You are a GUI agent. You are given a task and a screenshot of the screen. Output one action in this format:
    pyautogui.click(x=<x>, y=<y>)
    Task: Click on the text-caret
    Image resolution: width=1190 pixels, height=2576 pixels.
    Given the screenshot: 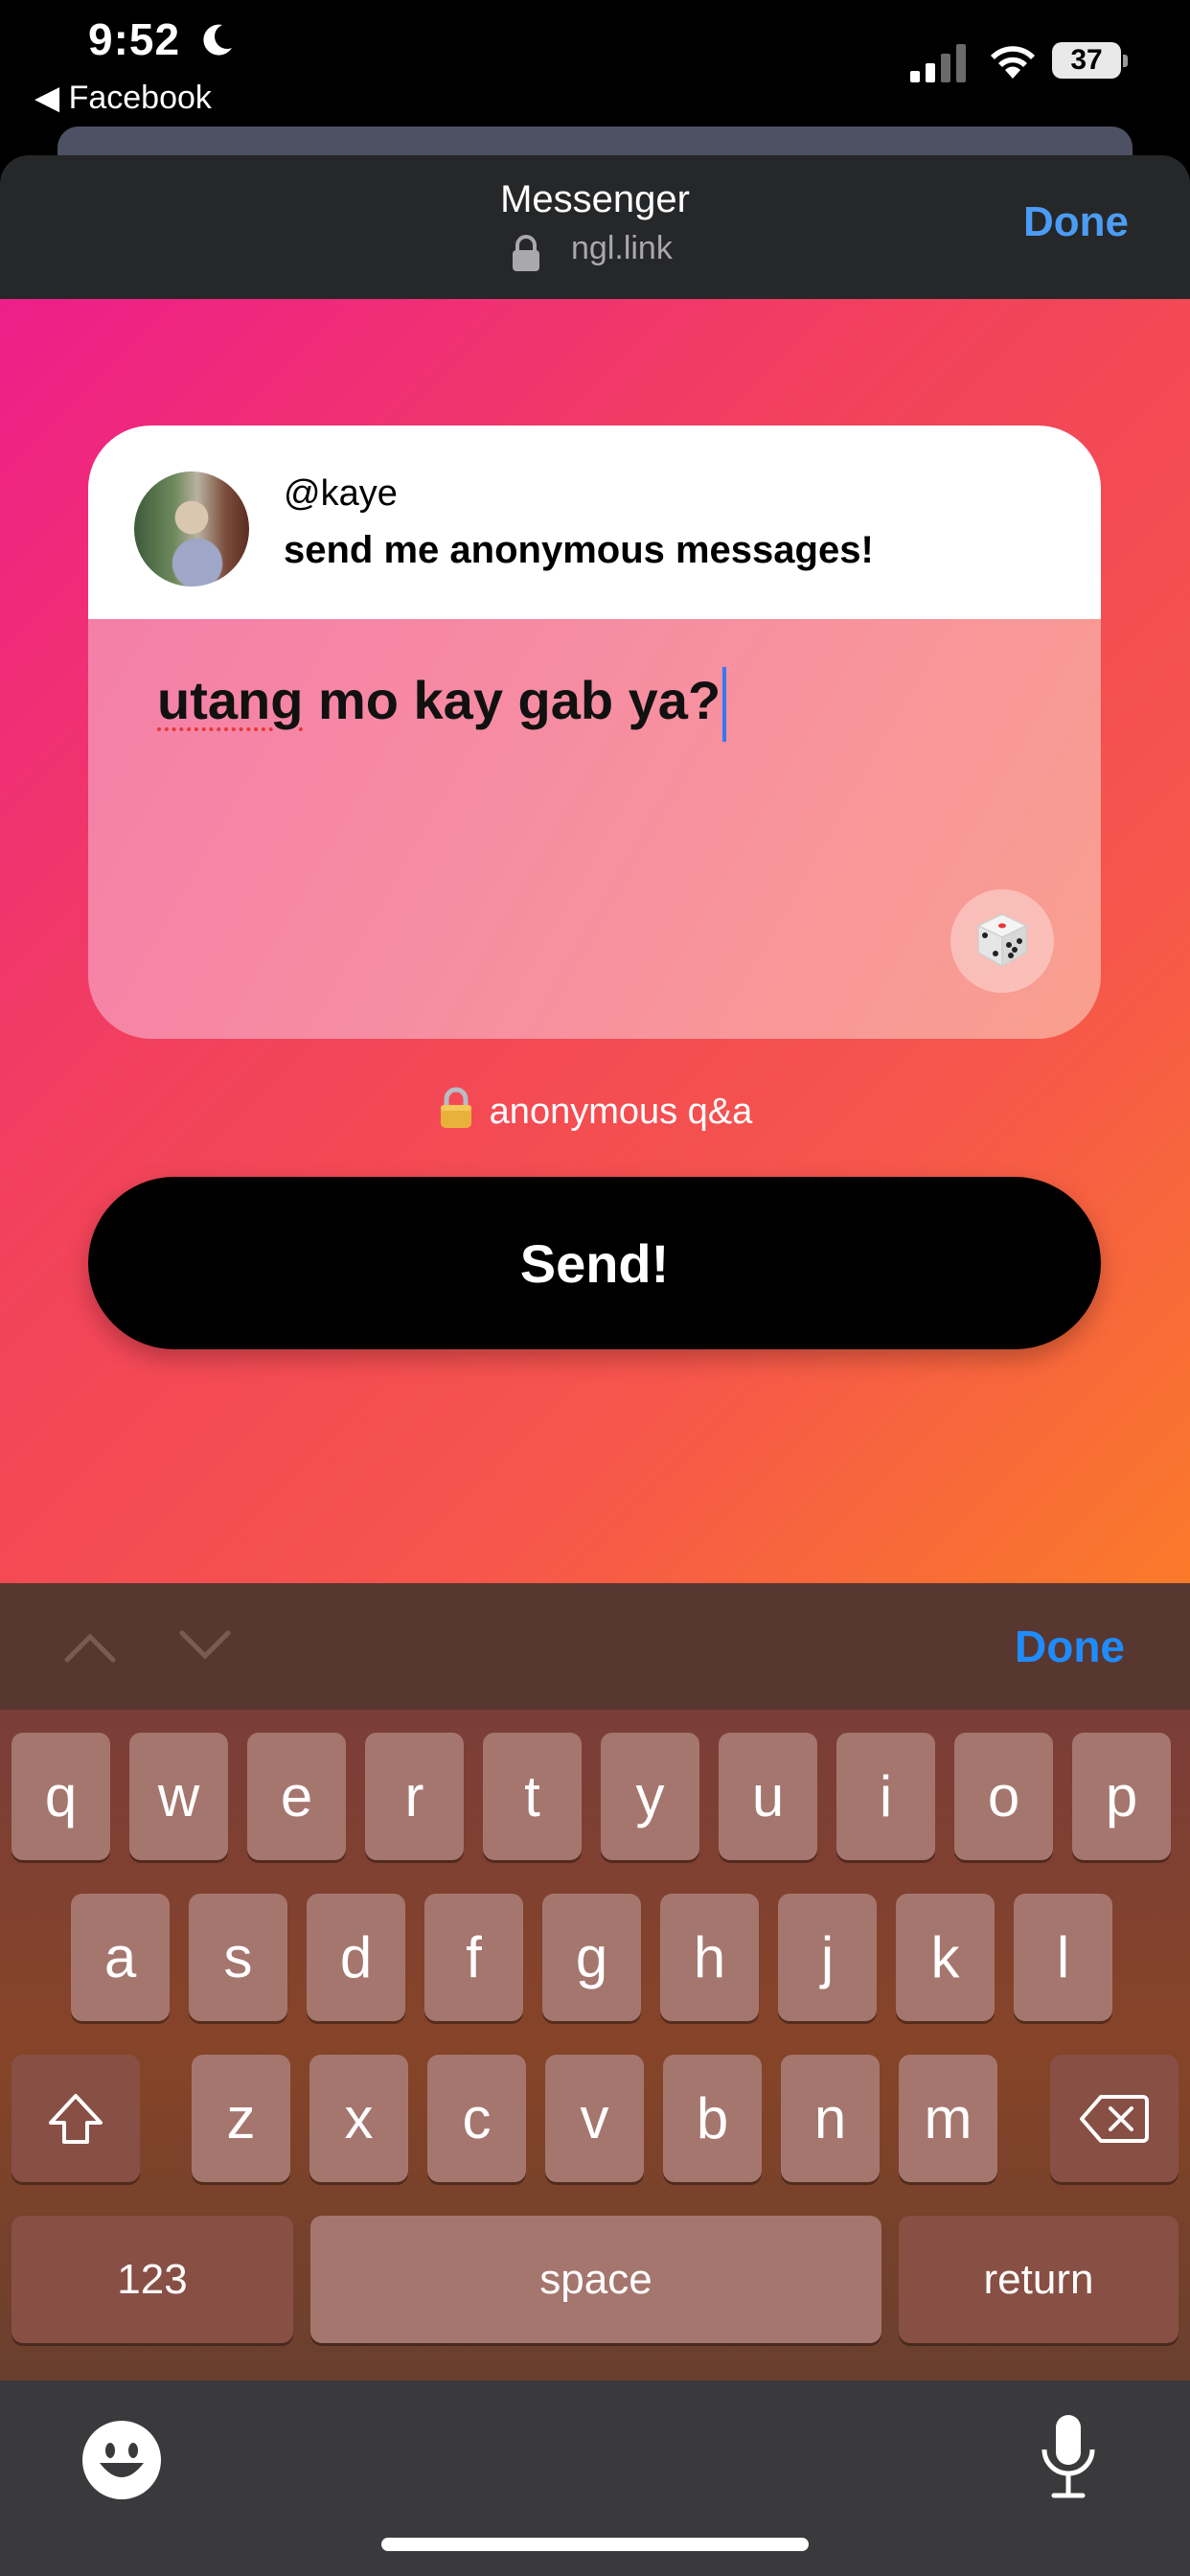 What is the action you would take?
    pyautogui.click(x=725, y=704)
    